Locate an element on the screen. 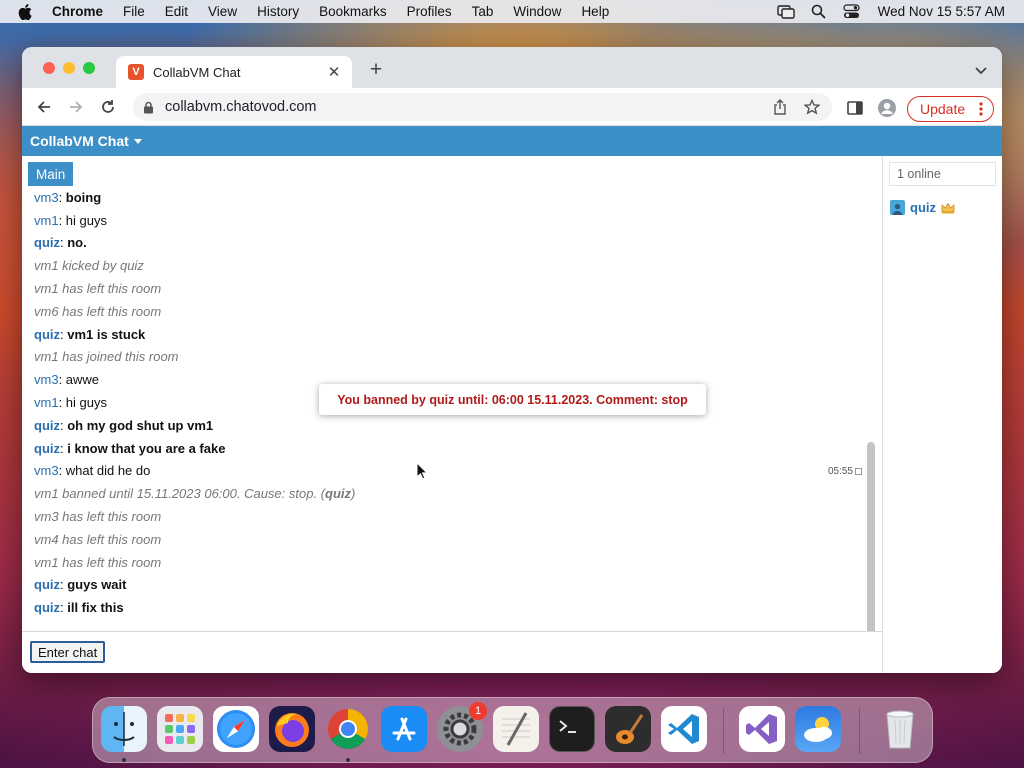  macos-dock: 1 is located at coordinates (512, 730).